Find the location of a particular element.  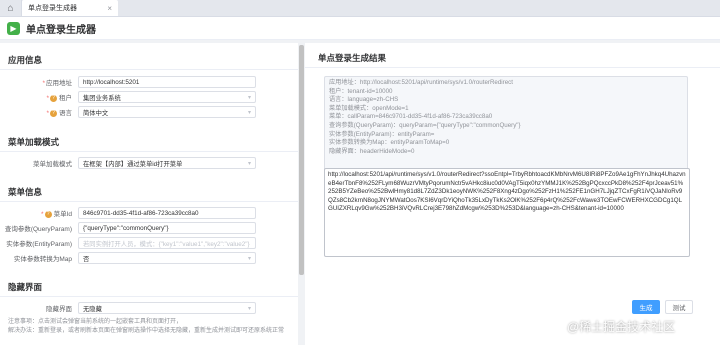

generate-button: 生成 is located at coordinates (646, 307).